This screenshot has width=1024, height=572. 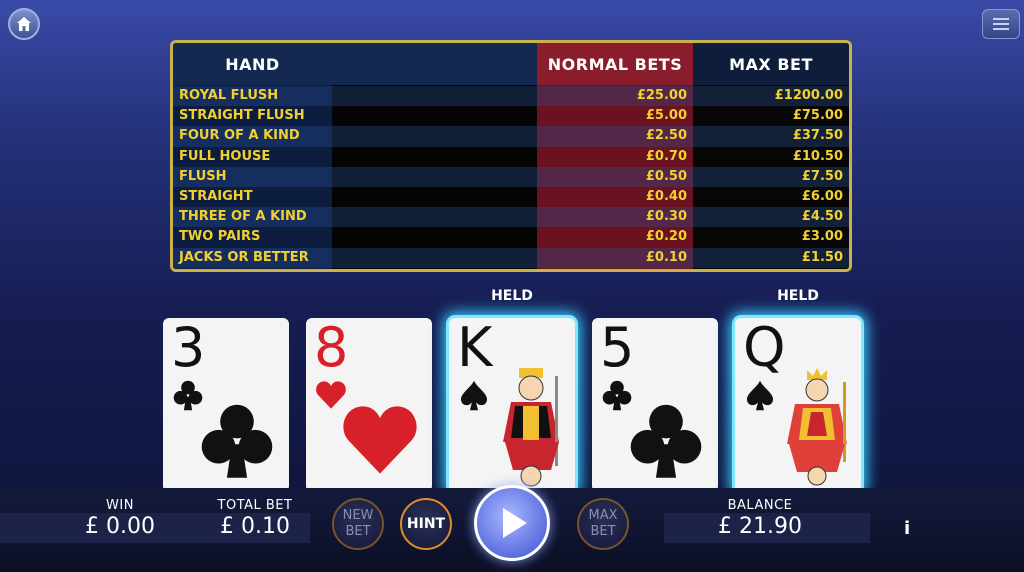 What do you see at coordinates (380, 440) in the screenshot?
I see `hearts-icon` at bounding box center [380, 440].